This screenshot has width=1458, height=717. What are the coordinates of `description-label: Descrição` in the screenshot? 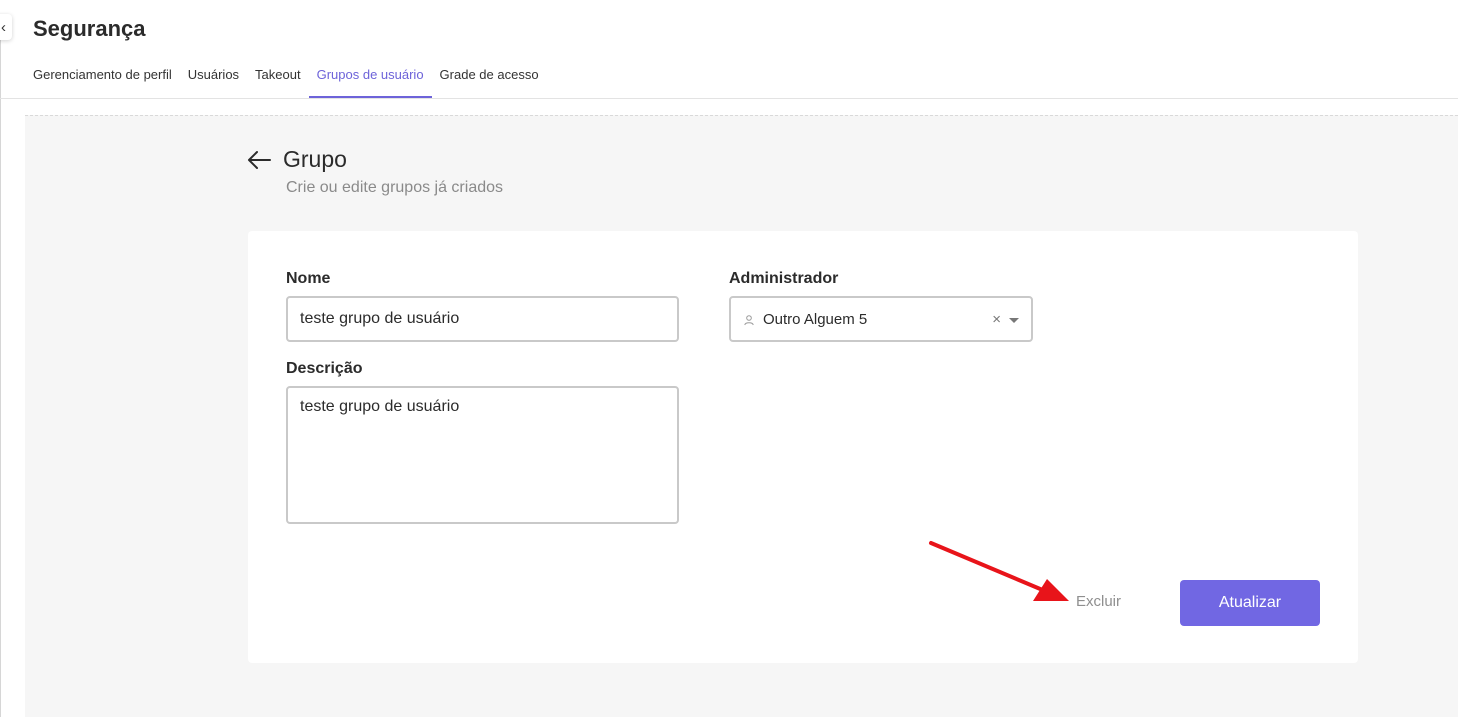 It's located at (324, 368).